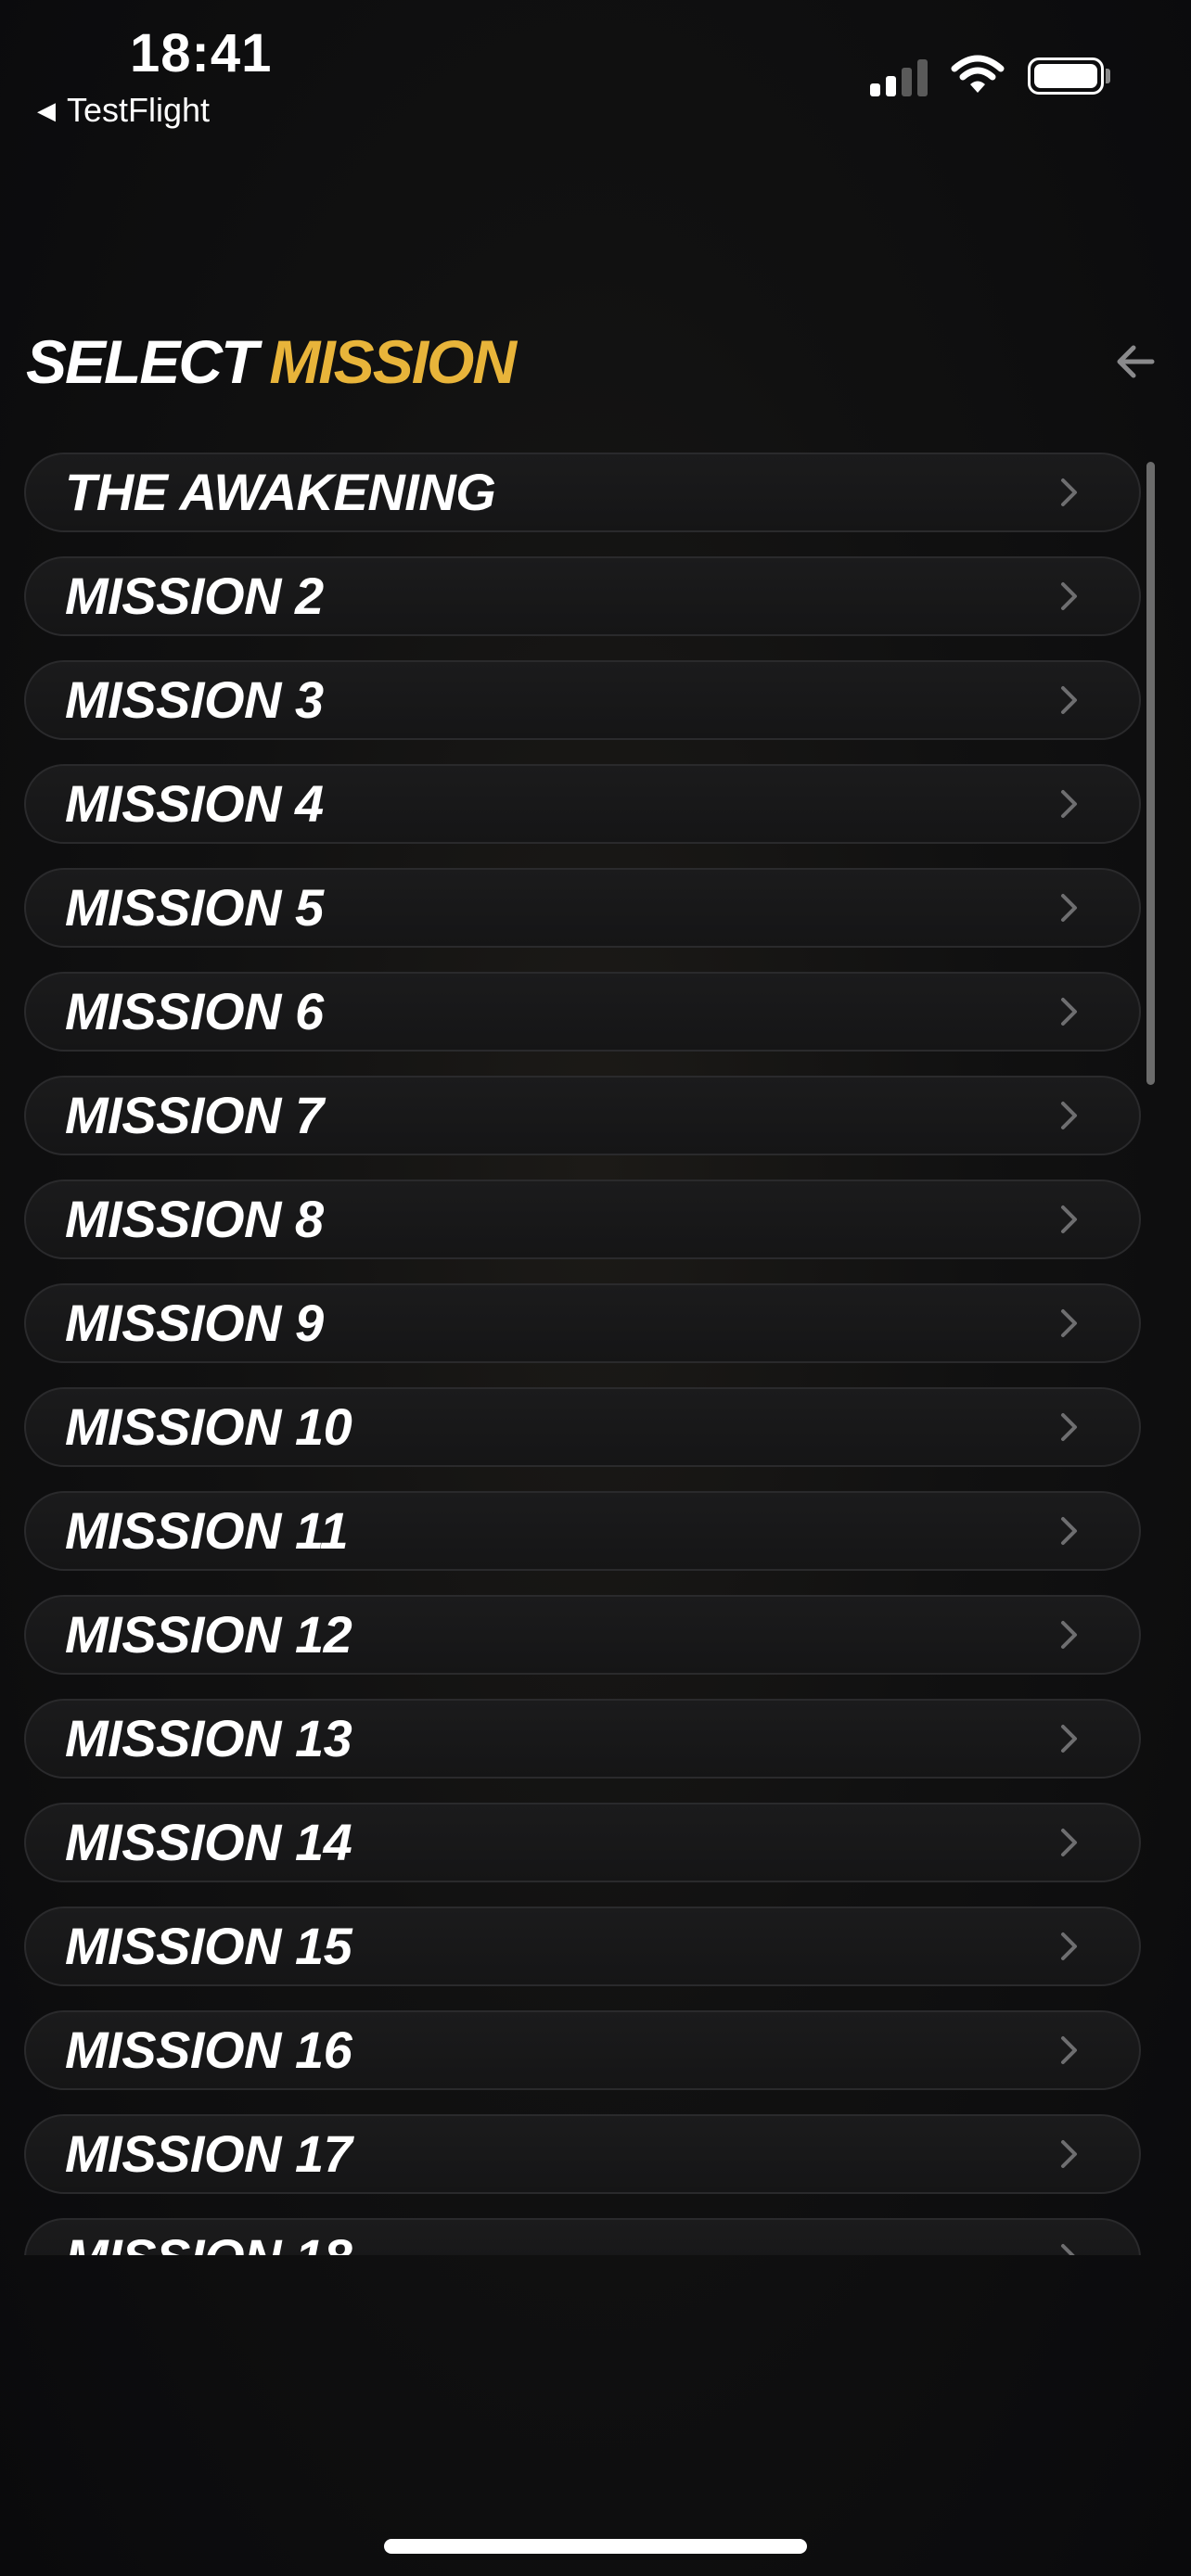  I want to click on cellular-signal-icon, so click(899, 76).